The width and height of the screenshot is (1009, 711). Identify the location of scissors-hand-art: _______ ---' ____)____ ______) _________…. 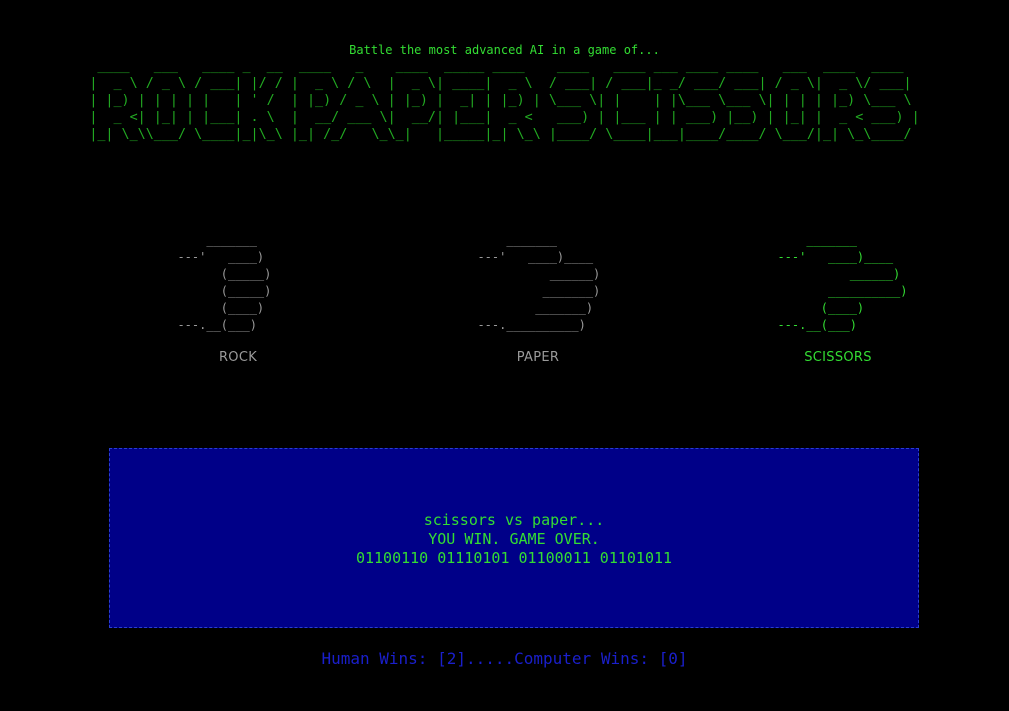
(842, 282).